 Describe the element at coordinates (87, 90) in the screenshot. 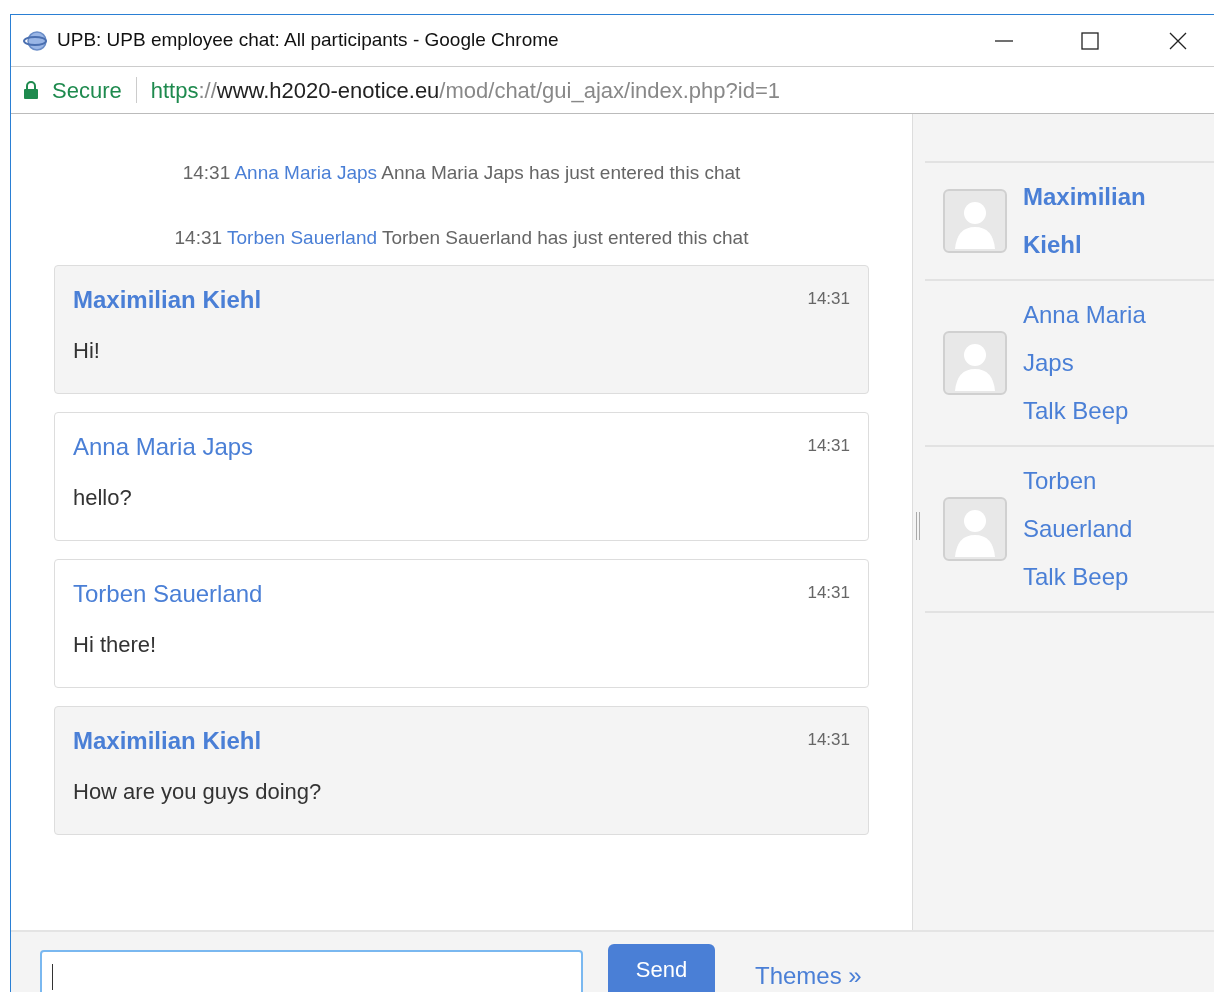

I see `security-label: Secure` at that location.